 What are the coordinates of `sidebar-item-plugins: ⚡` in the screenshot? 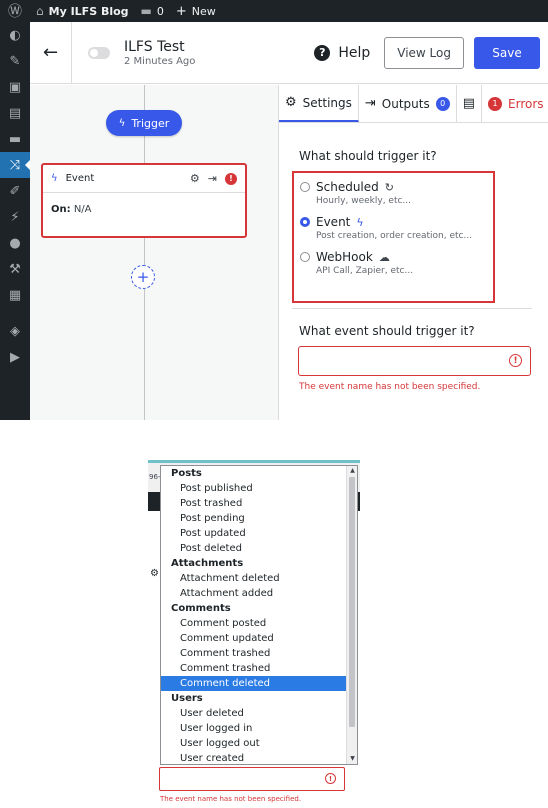 It's located at (15, 217).